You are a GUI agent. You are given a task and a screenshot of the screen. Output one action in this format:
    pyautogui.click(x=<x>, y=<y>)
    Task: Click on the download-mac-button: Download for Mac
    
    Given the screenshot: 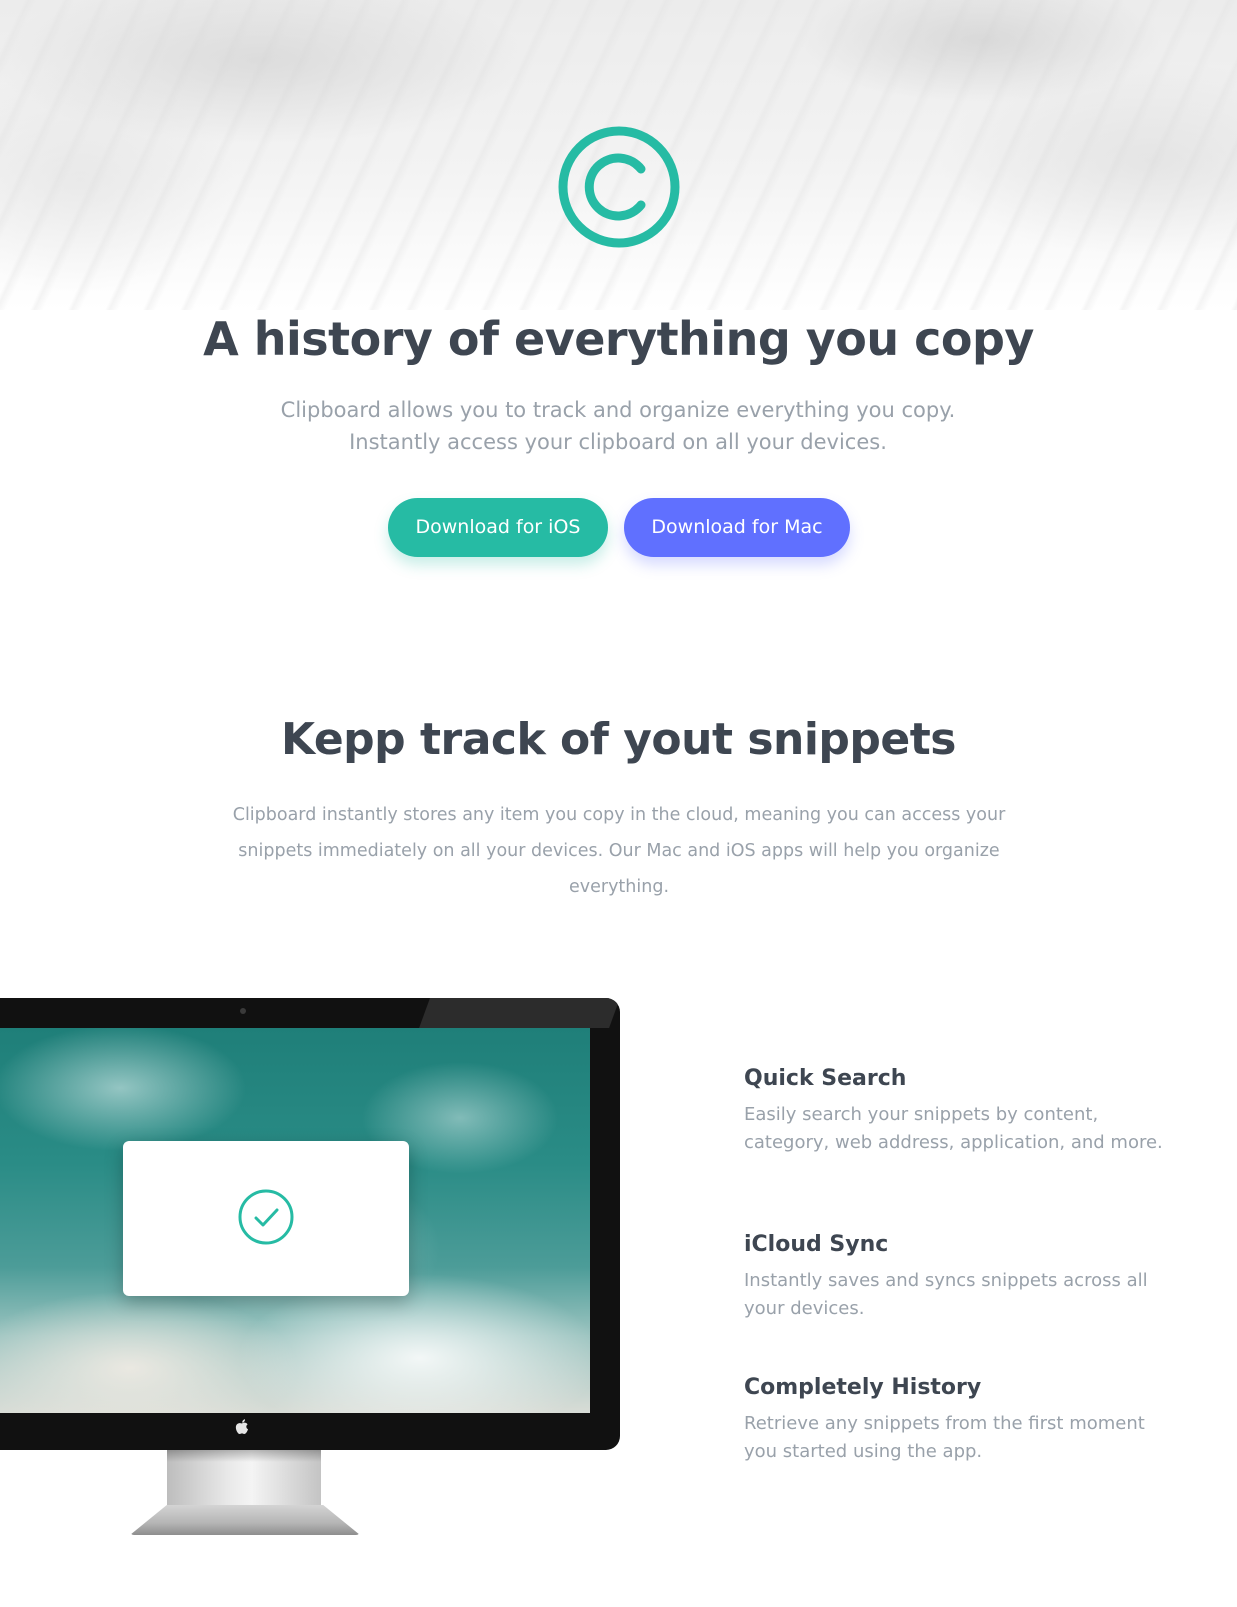 What is the action you would take?
    pyautogui.click(x=737, y=527)
    